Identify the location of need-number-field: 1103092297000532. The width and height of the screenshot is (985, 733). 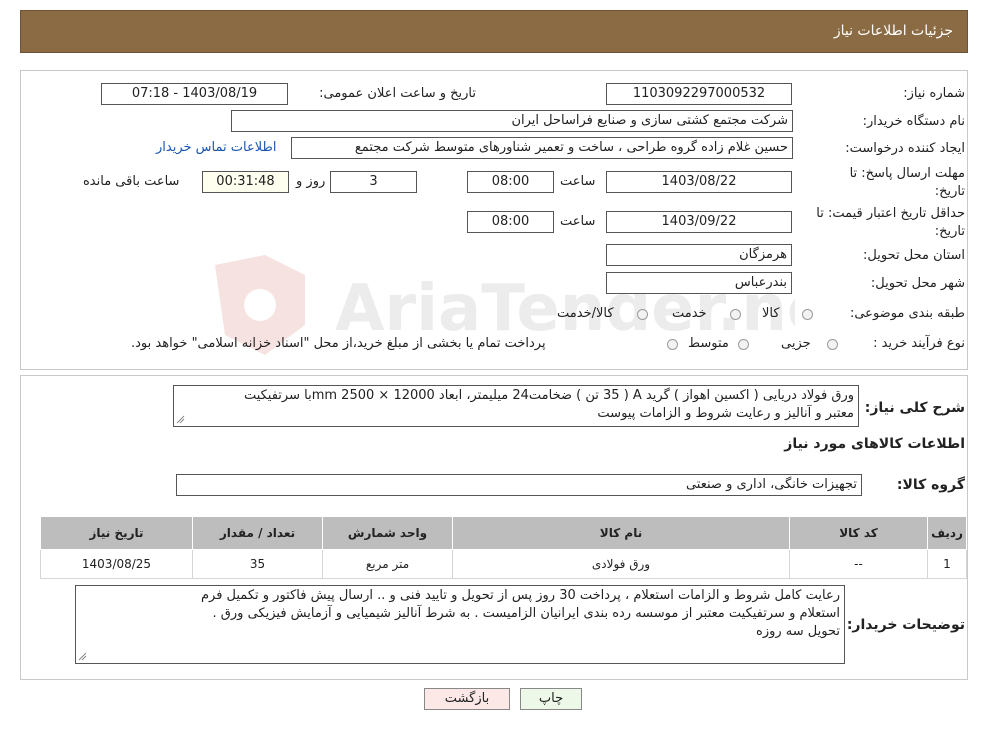
(699, 94).